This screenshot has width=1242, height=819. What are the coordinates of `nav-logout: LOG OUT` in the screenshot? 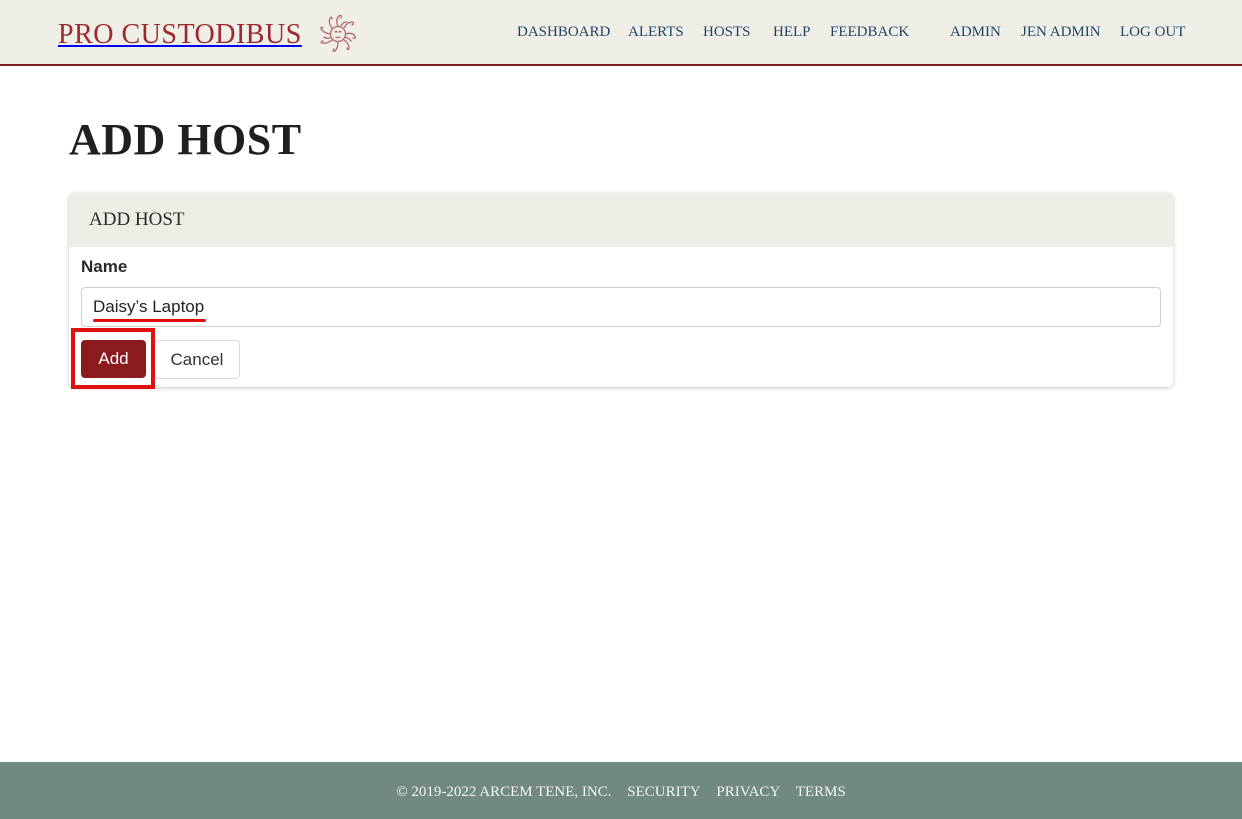 It's located at (1152, 32).